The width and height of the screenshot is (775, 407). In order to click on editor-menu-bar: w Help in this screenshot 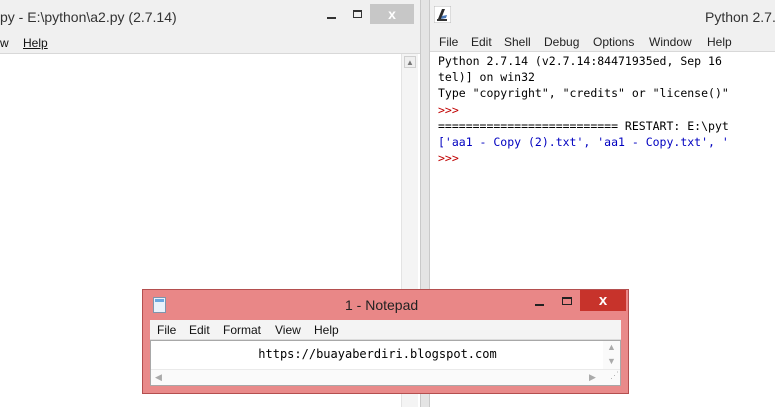, I will do `click(210, 43)`.